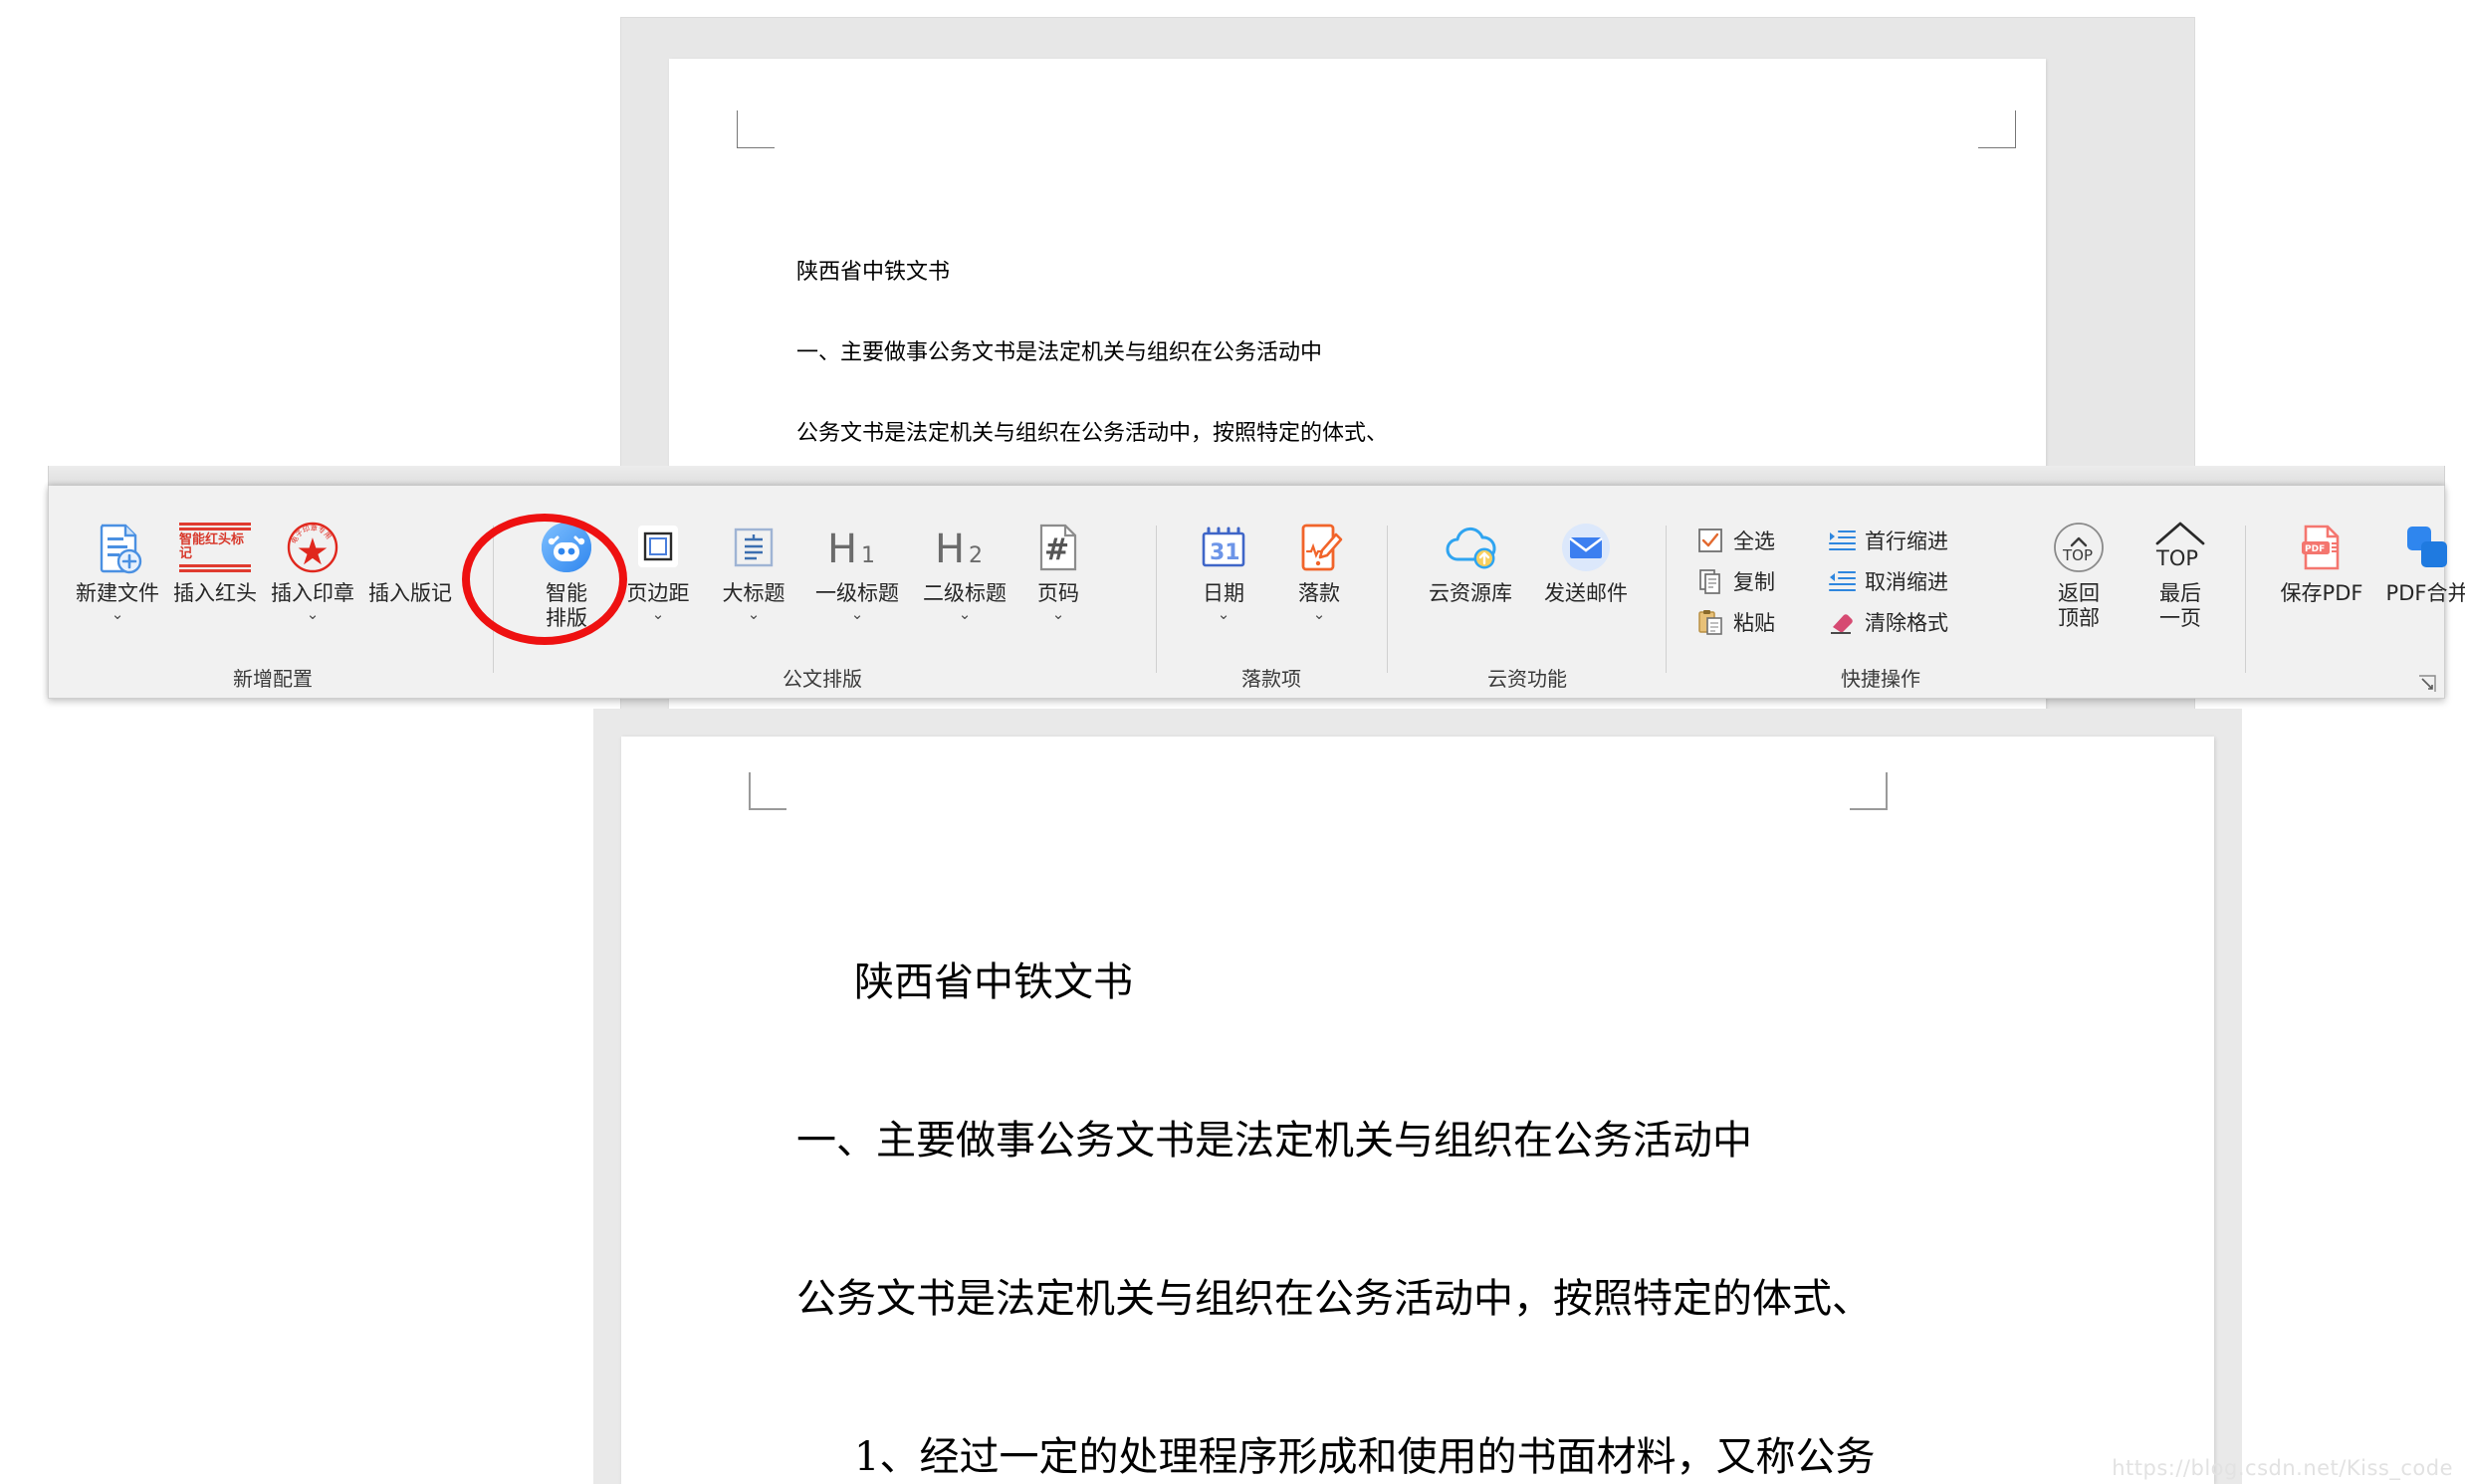 This screenshot has height=1484, width=2465. I want to click on button-label: 新建文件, so click(117, 593).